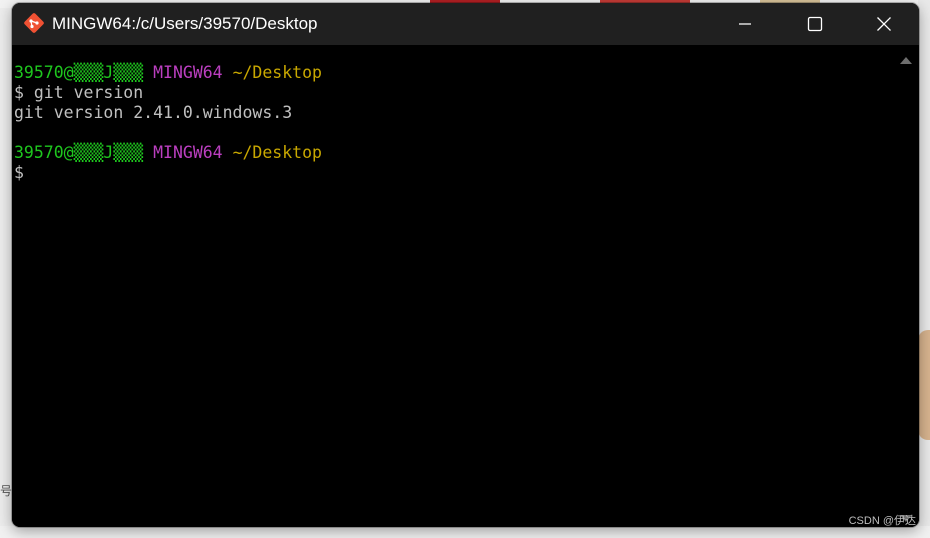 This screenshot has height=538, width=930. What do you see at coordinates (465, 532) in the screenshot?
I see `desktop-bottom-strip` at bounding box center [465, 532].